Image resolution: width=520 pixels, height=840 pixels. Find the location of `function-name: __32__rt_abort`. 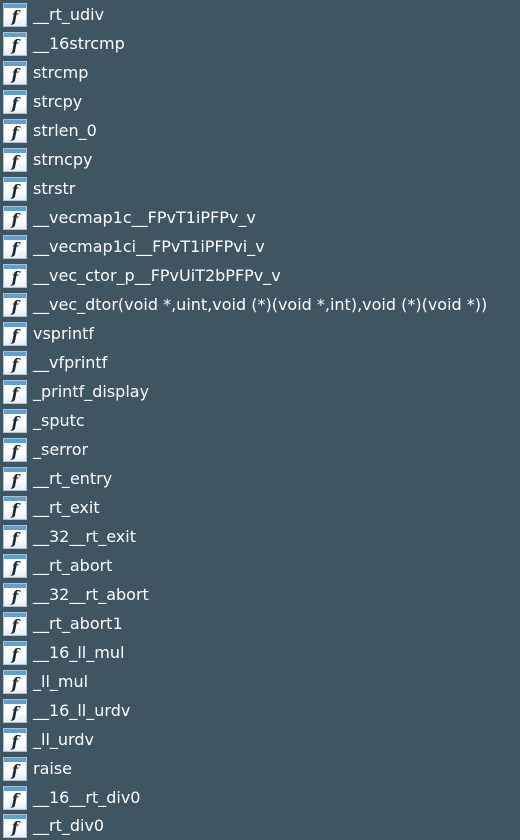

function-name: __32__rt_abort is located at coordinates (91, 594).